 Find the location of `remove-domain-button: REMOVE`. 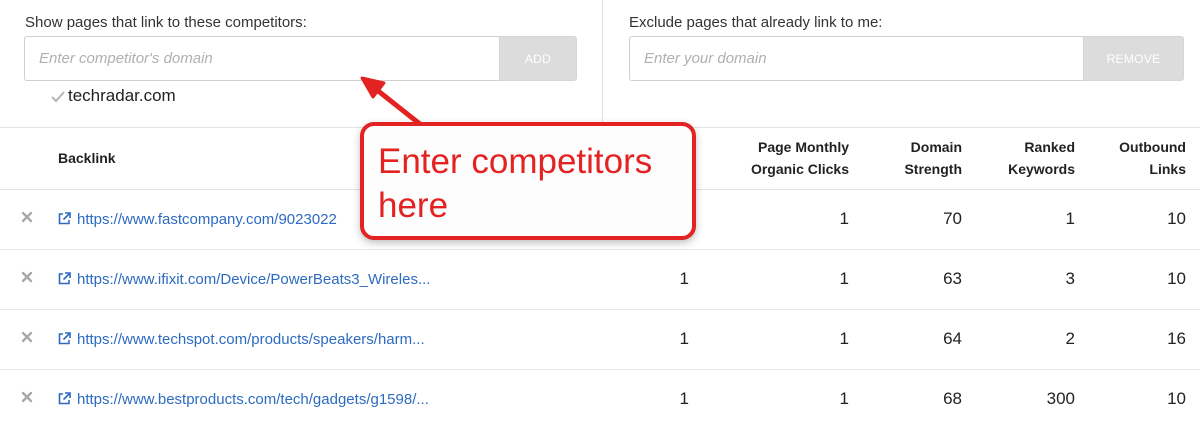

remove-domain-button: REMOVE is located at coordinates (1133, 58).